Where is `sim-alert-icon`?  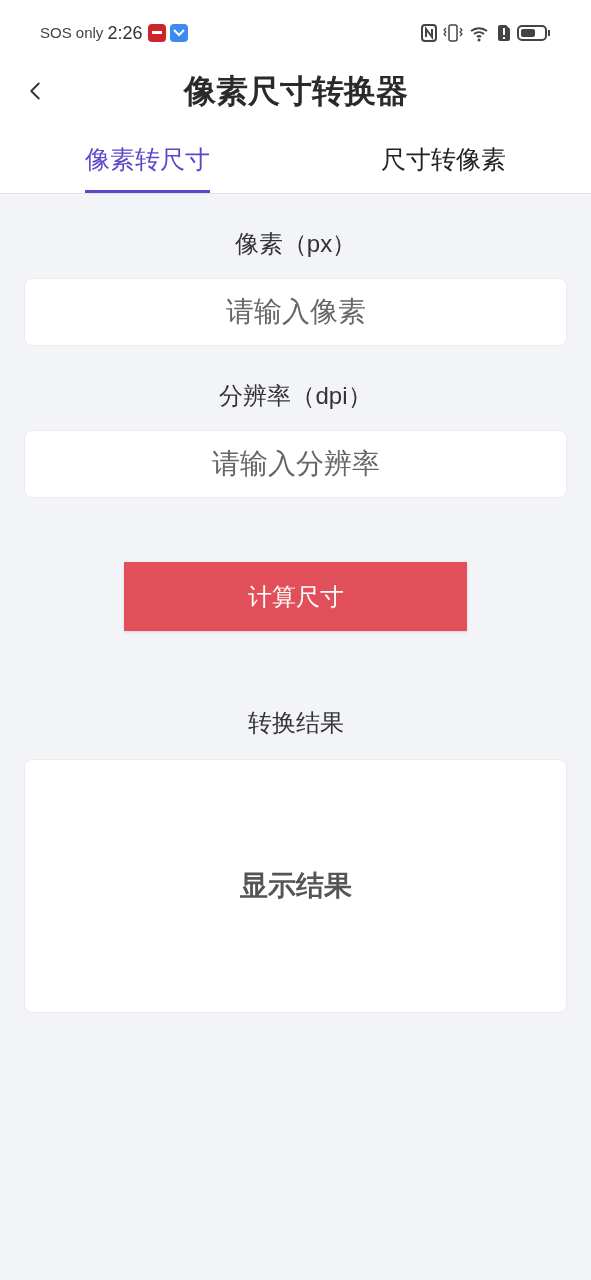 sim-alert-icon is located at coordinates (504, 33).